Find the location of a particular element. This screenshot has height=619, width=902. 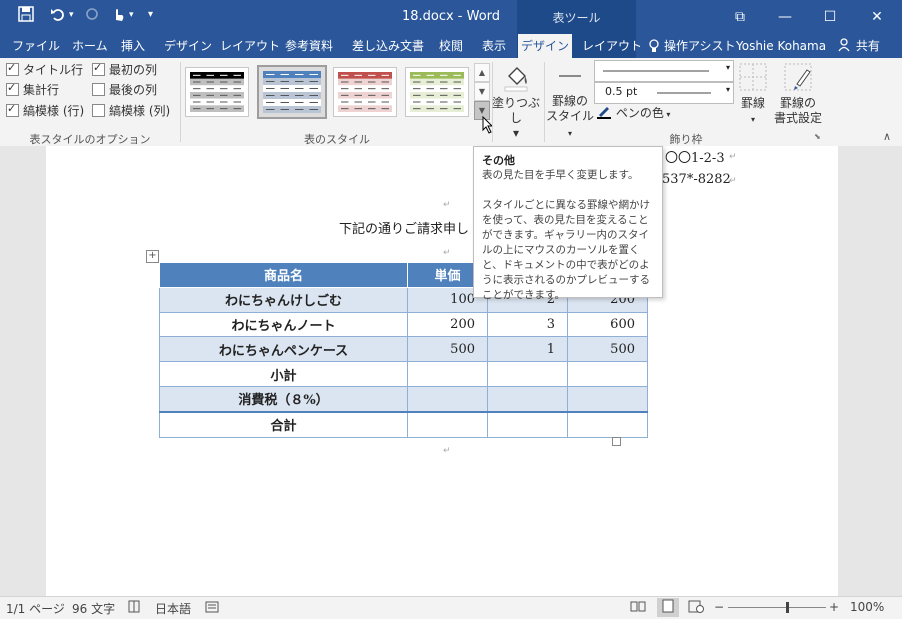

table-style-swatch-selected is located at coordinates (292, 92).